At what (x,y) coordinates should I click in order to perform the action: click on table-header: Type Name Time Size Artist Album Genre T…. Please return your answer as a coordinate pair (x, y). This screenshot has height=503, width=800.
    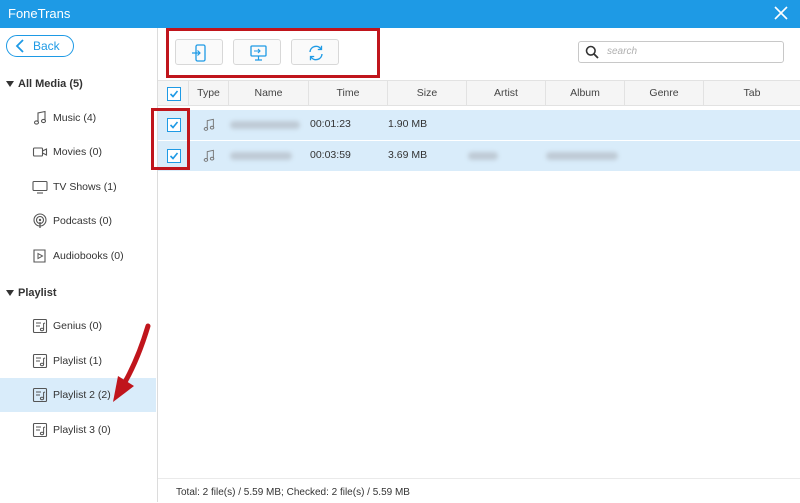
    Looking at the image, I should click on (479, 93).